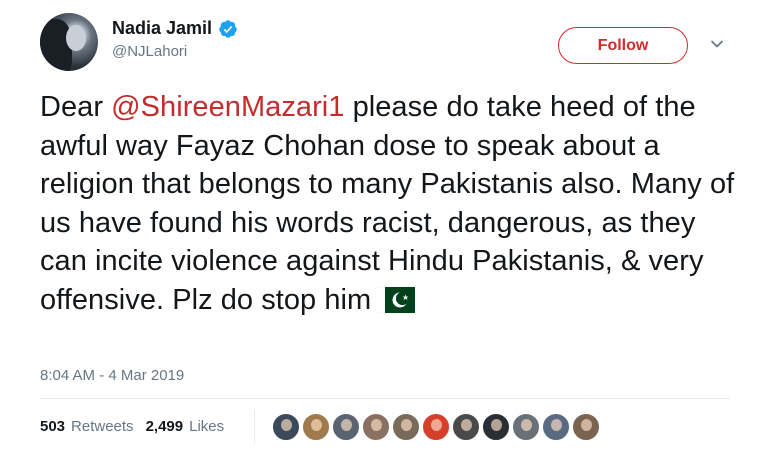 The image size is (772, 453). I want to click on author-display-name: Nadia Jamil, so click(162, 28).